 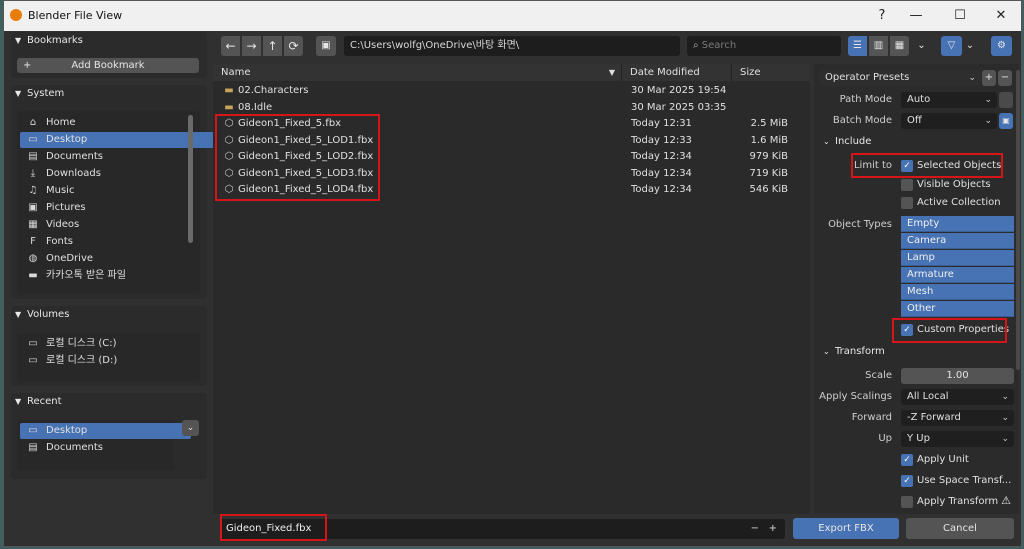 What do you see at coordinates (957, 439) in the screenshot?
I see `up-dropdown: Y Up ⌄` at bounding box center [957, 439].